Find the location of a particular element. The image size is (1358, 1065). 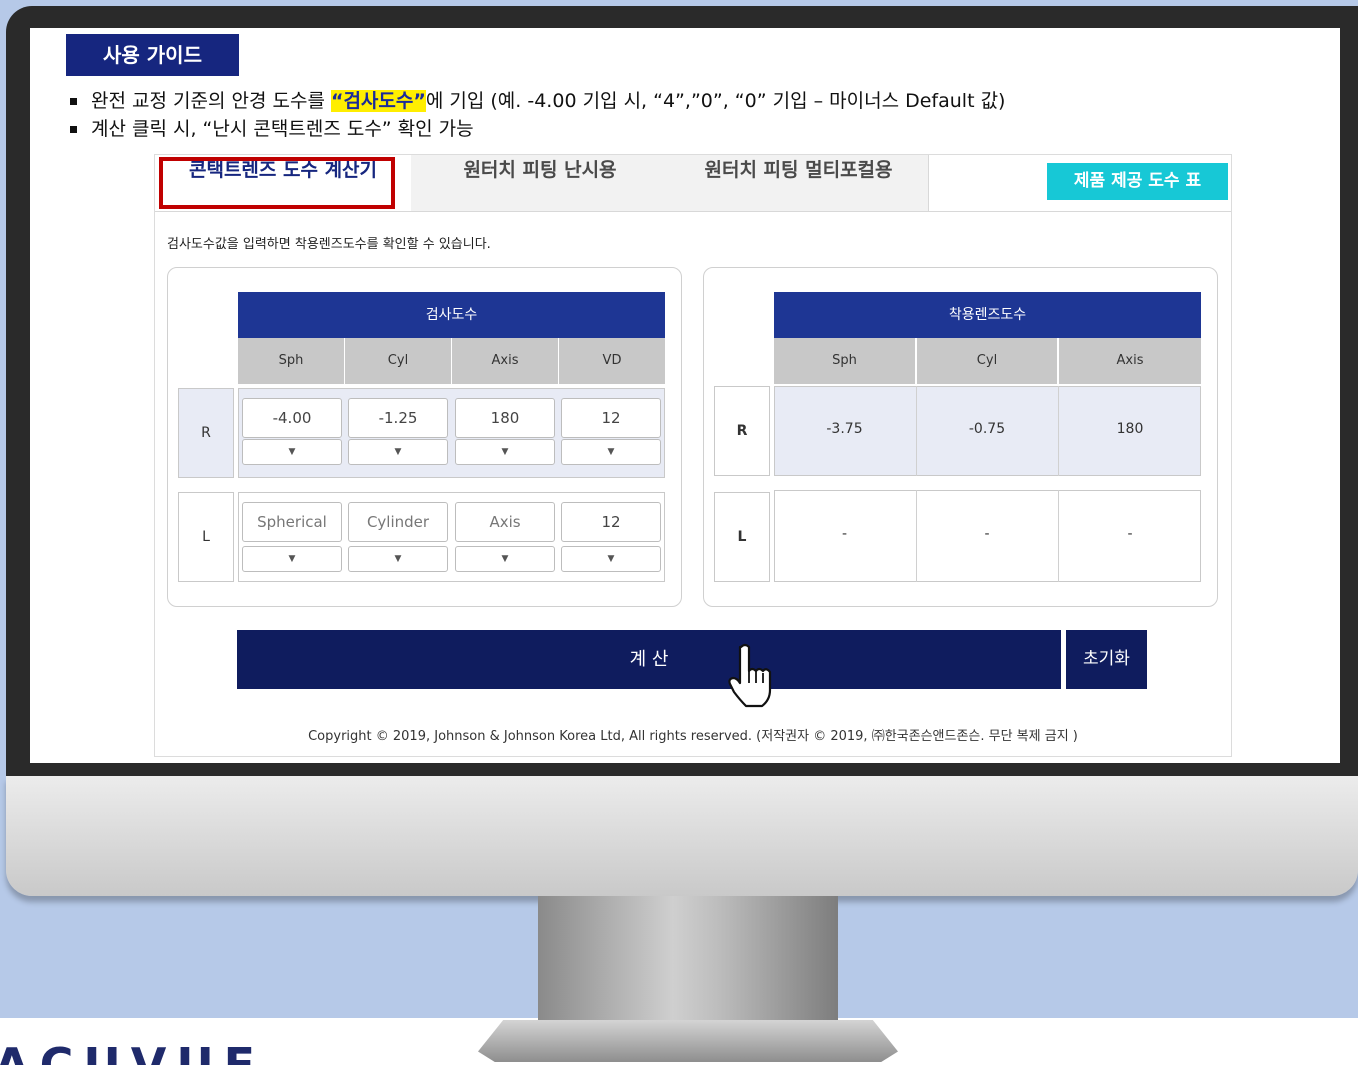

highlighted-term: “검사도수” is located at coordinates (378, 101).